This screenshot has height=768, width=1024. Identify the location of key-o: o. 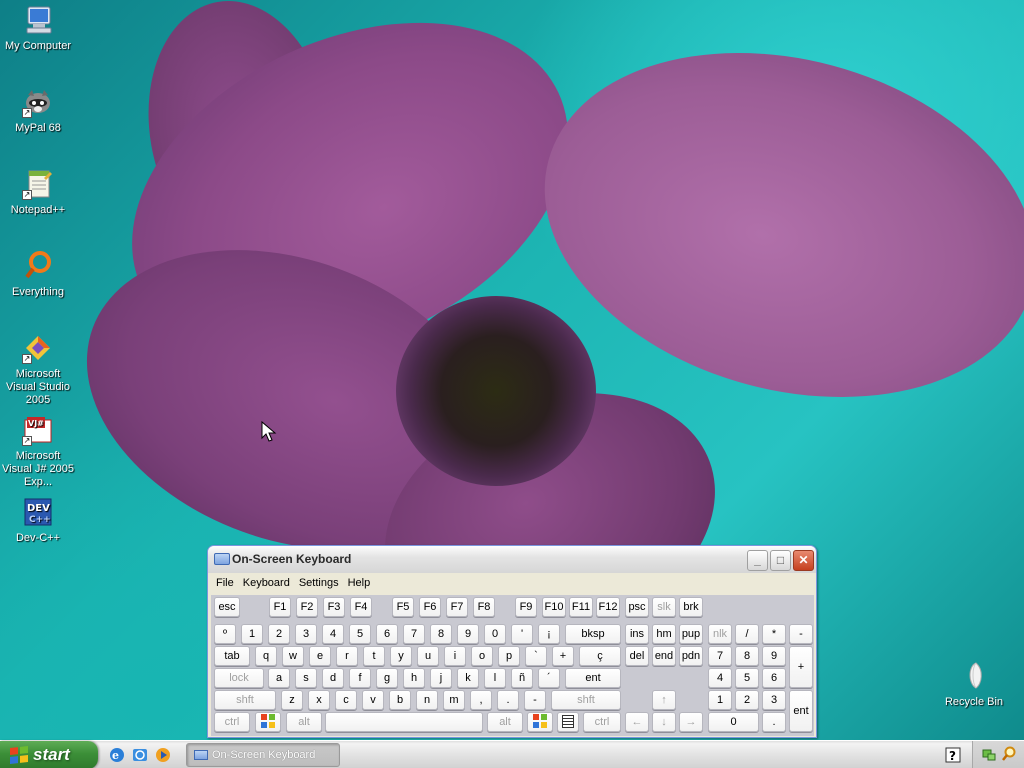
(482, 656).